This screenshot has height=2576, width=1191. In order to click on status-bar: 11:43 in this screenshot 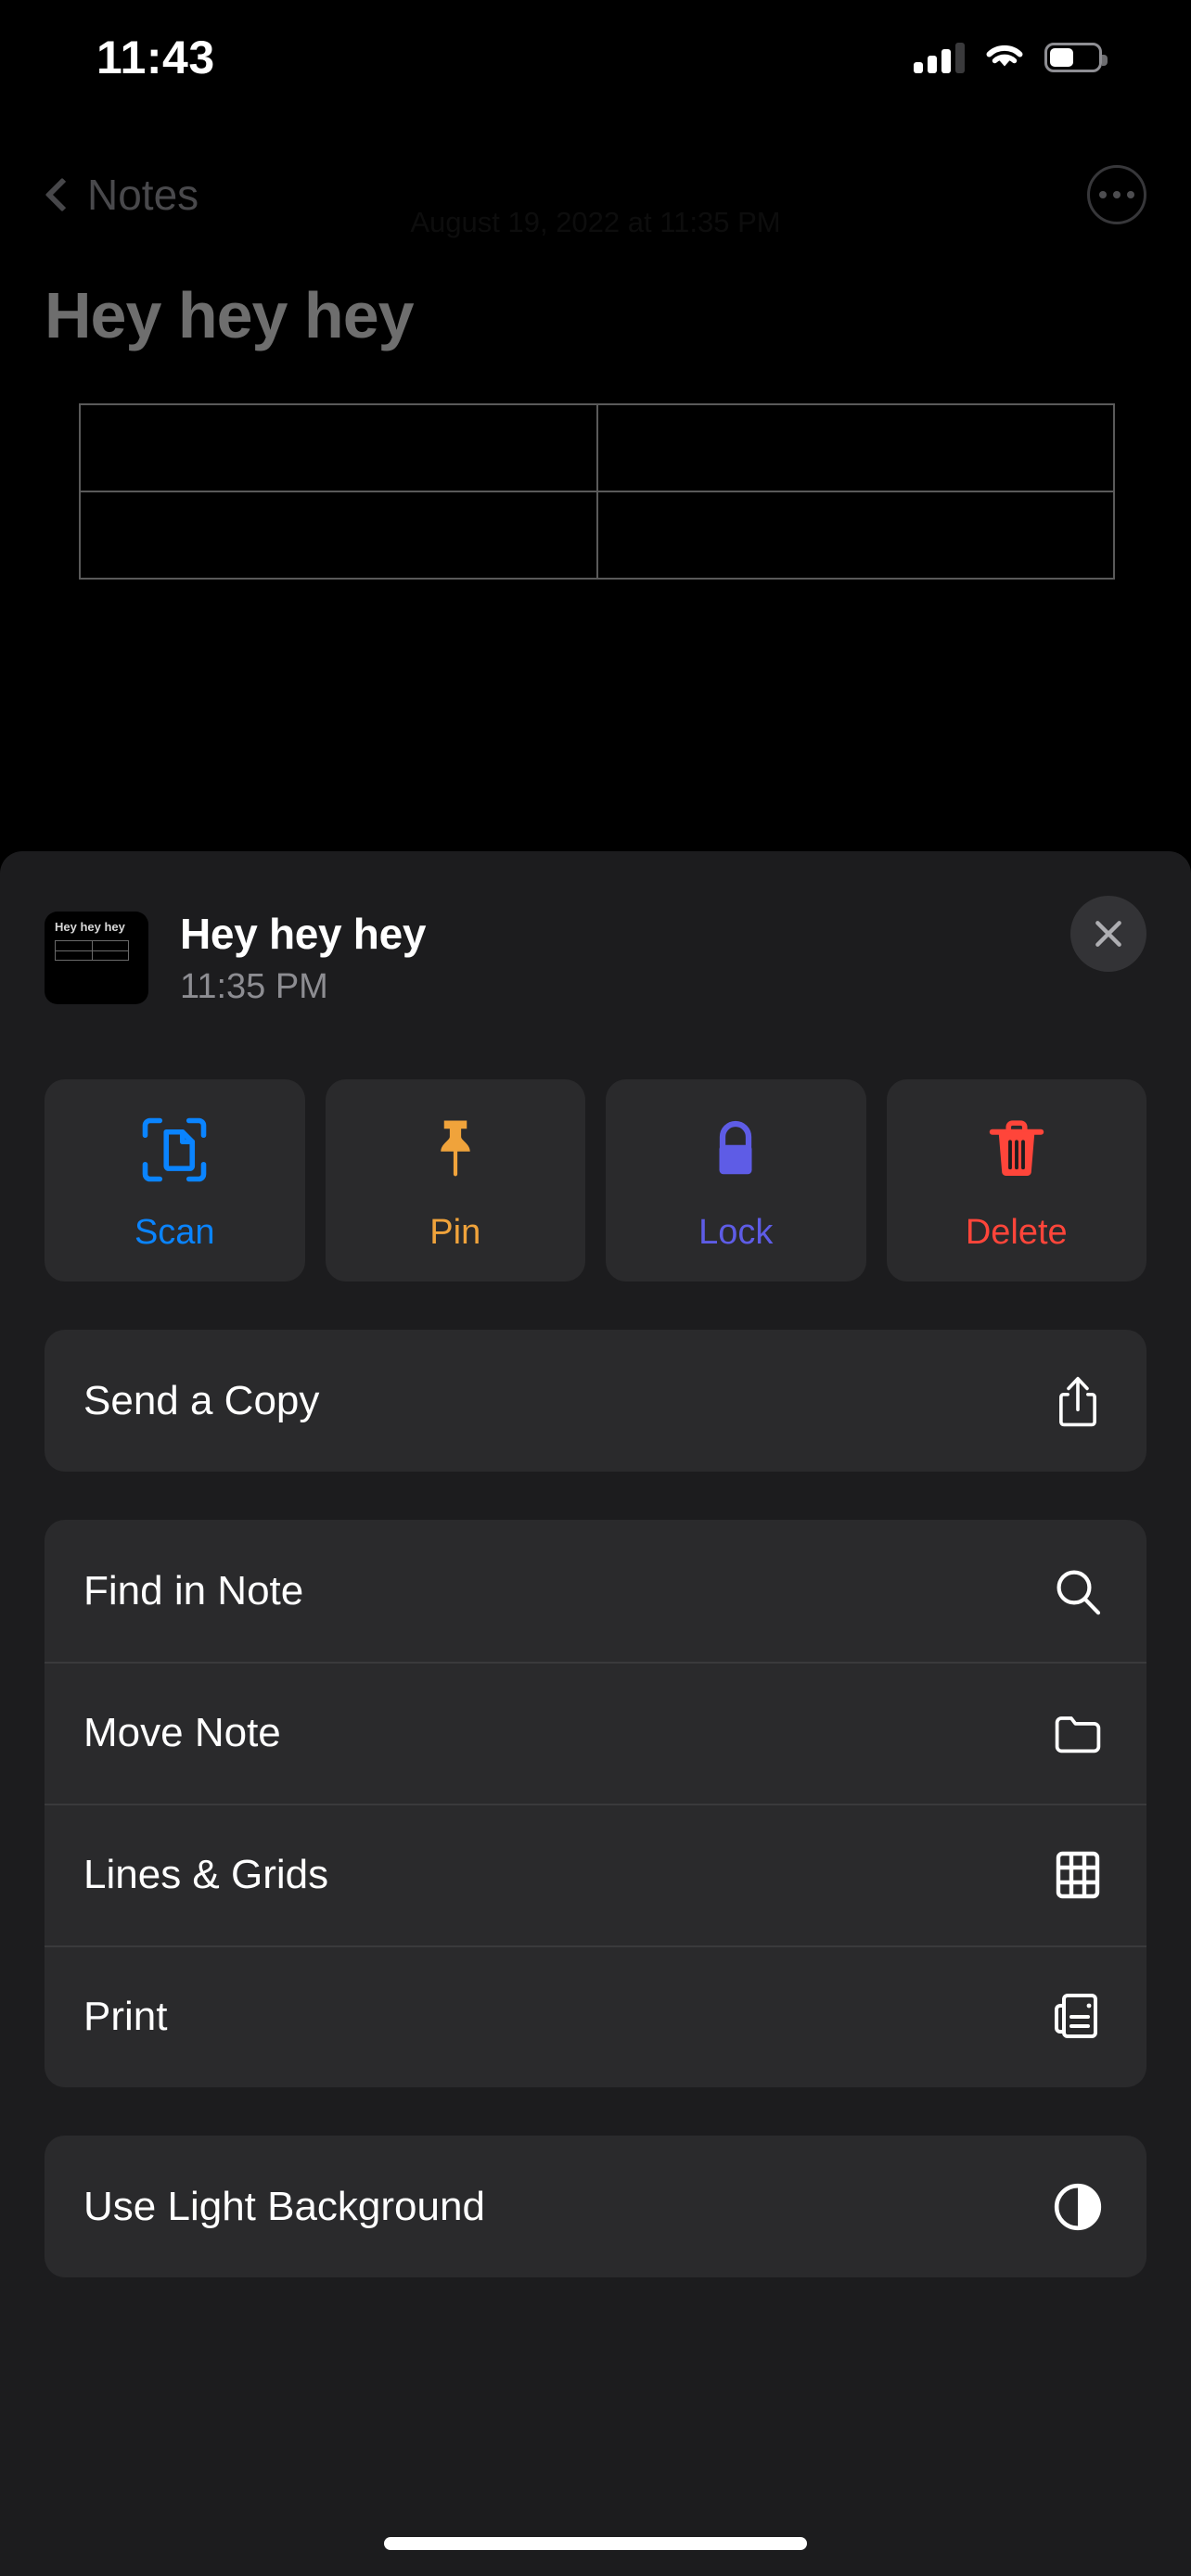, I will do `click(595, 51)`.